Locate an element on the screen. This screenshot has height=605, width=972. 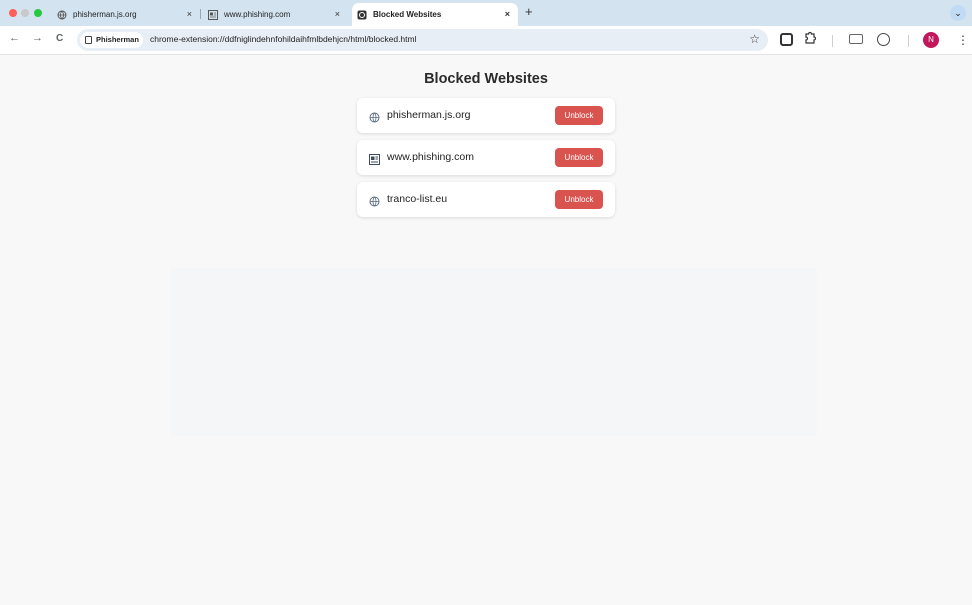
tab-phishing: www.phishing.com × is located at coordinates (275, 14).